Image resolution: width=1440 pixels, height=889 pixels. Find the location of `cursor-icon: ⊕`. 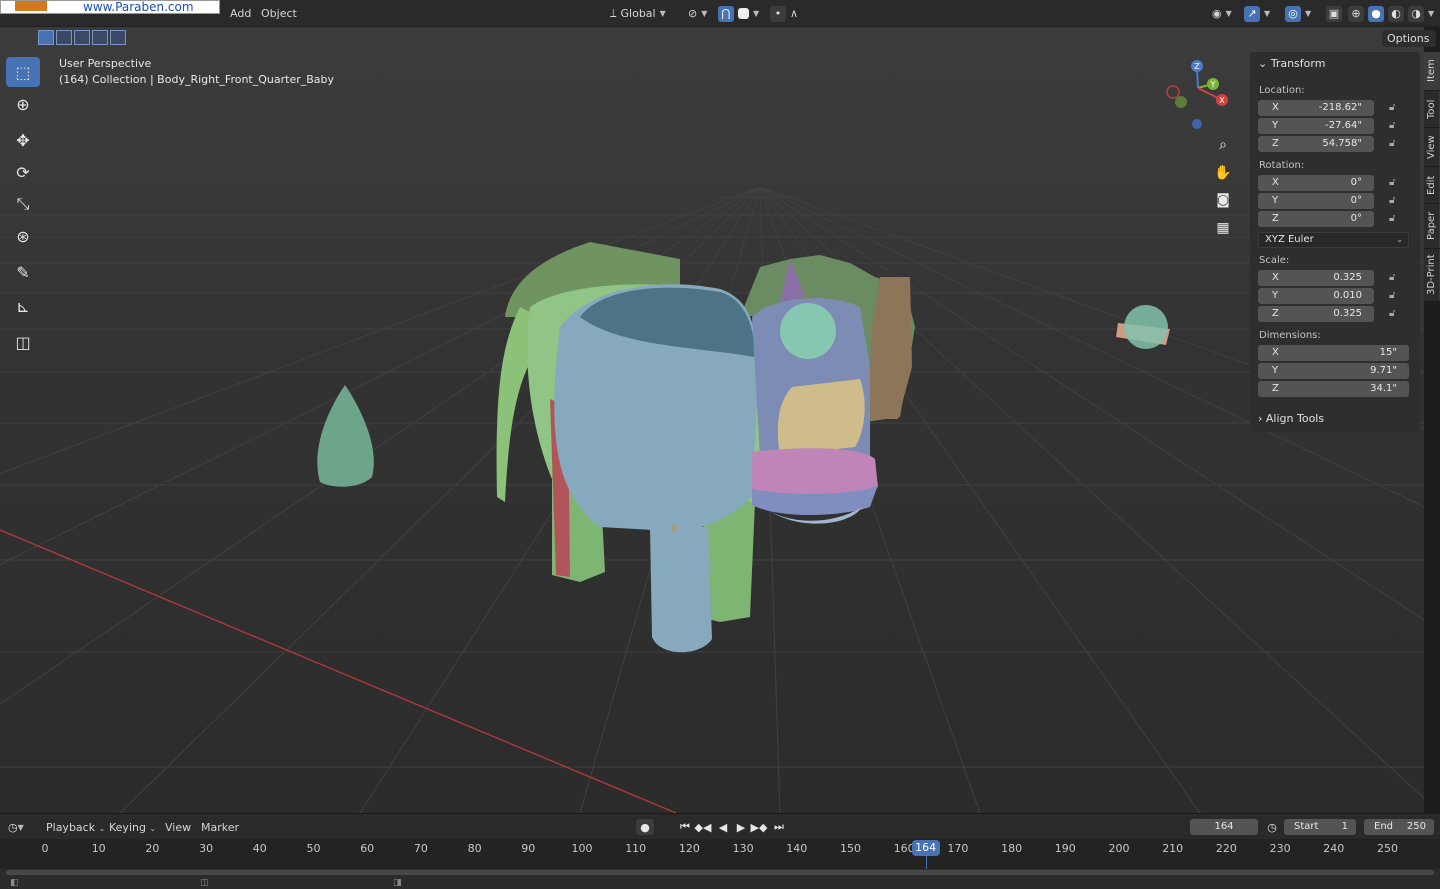

cursor-icon: ⊕ is located at coordinates (23, 104).